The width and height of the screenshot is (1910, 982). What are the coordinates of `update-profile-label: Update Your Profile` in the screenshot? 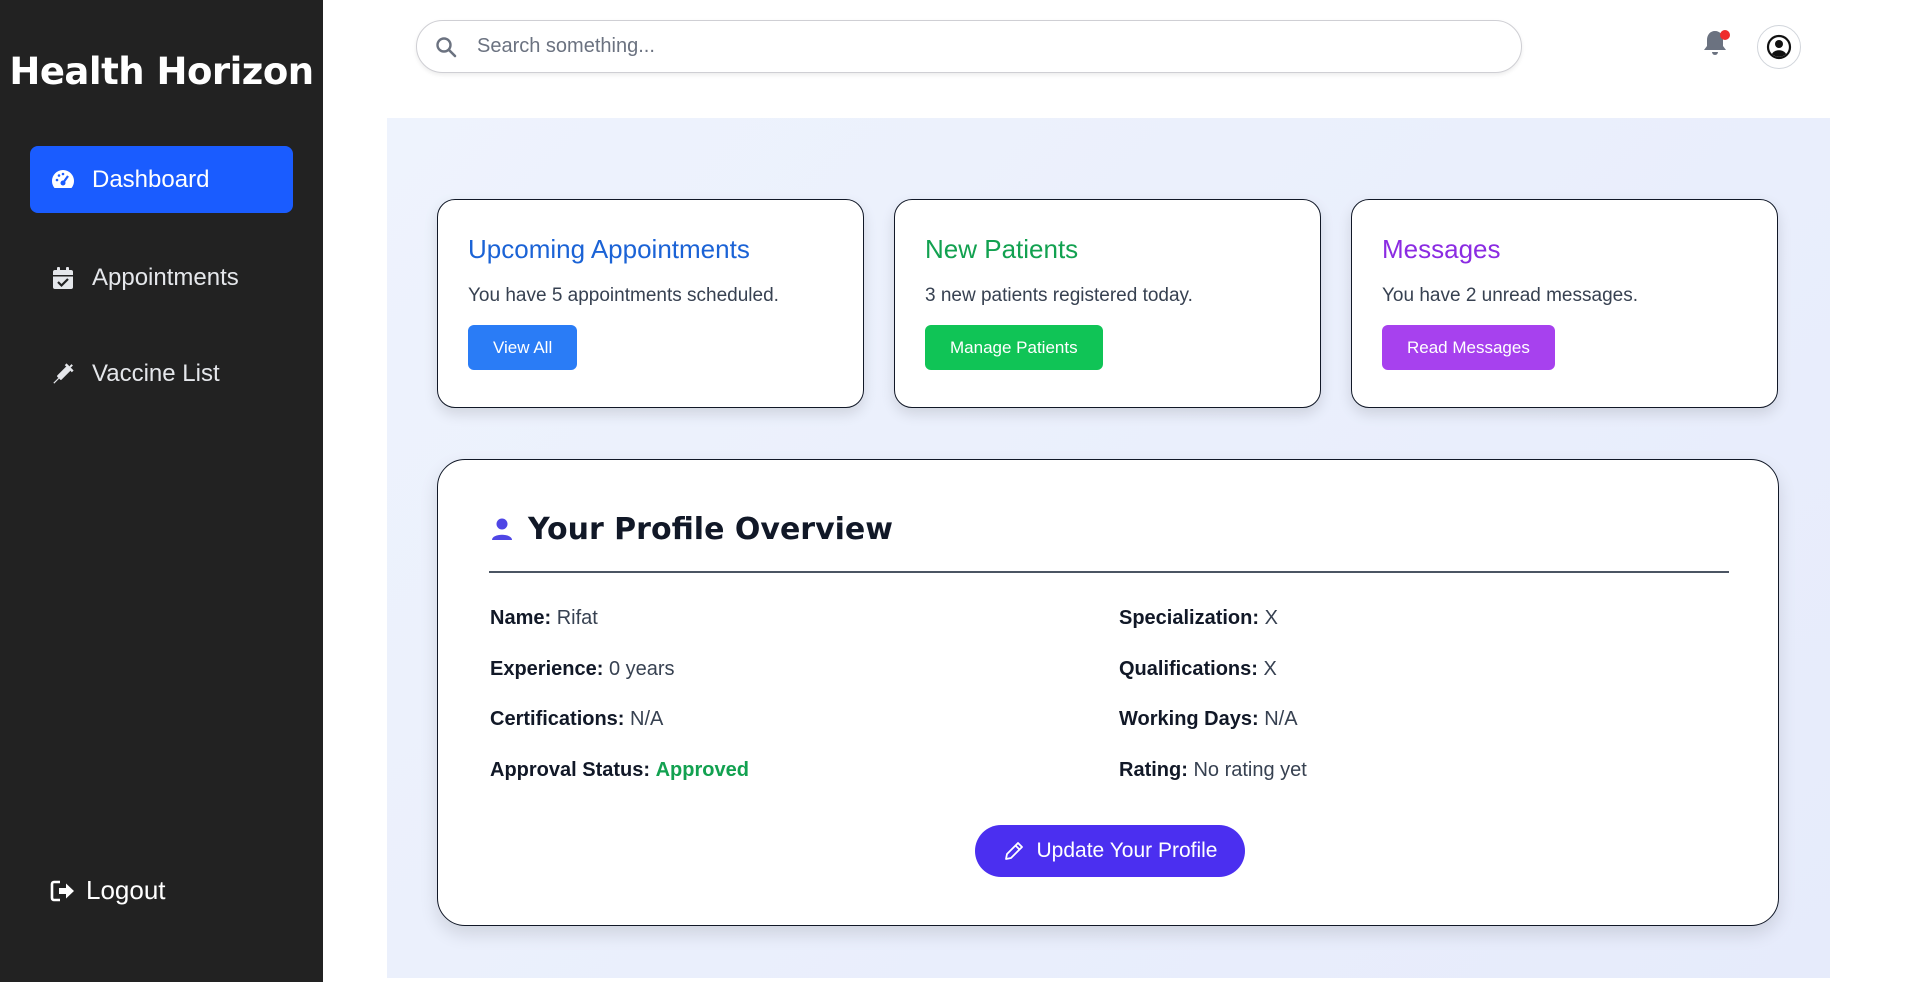 It's located at (1127, 850).